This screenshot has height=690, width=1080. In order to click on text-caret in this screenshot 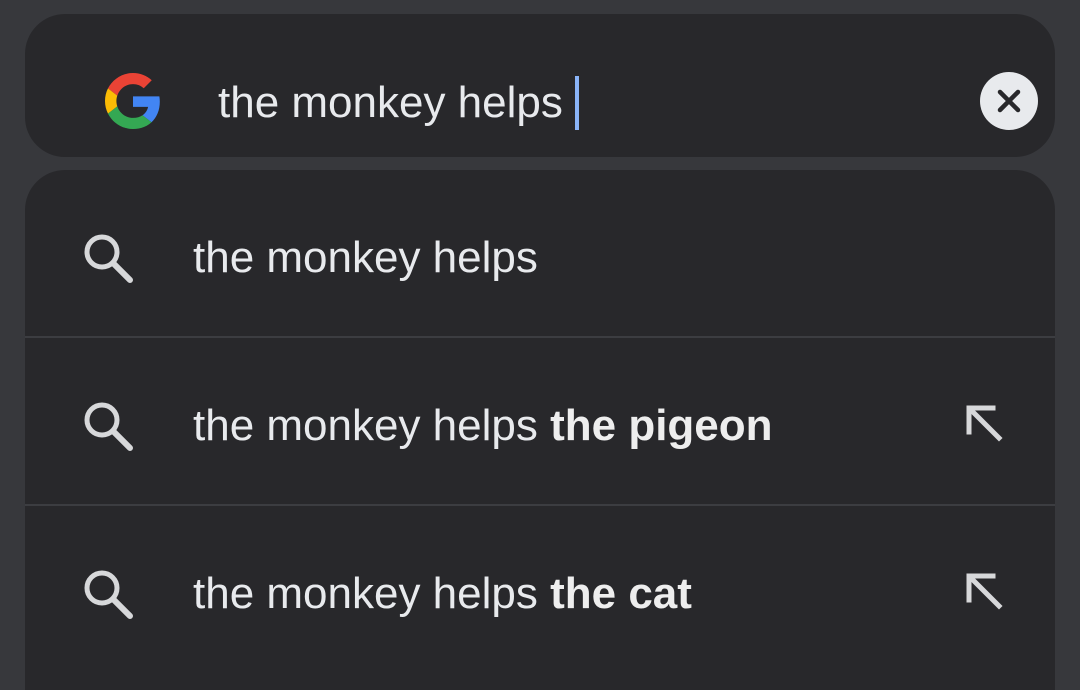, I will do `click(576, 103)`.